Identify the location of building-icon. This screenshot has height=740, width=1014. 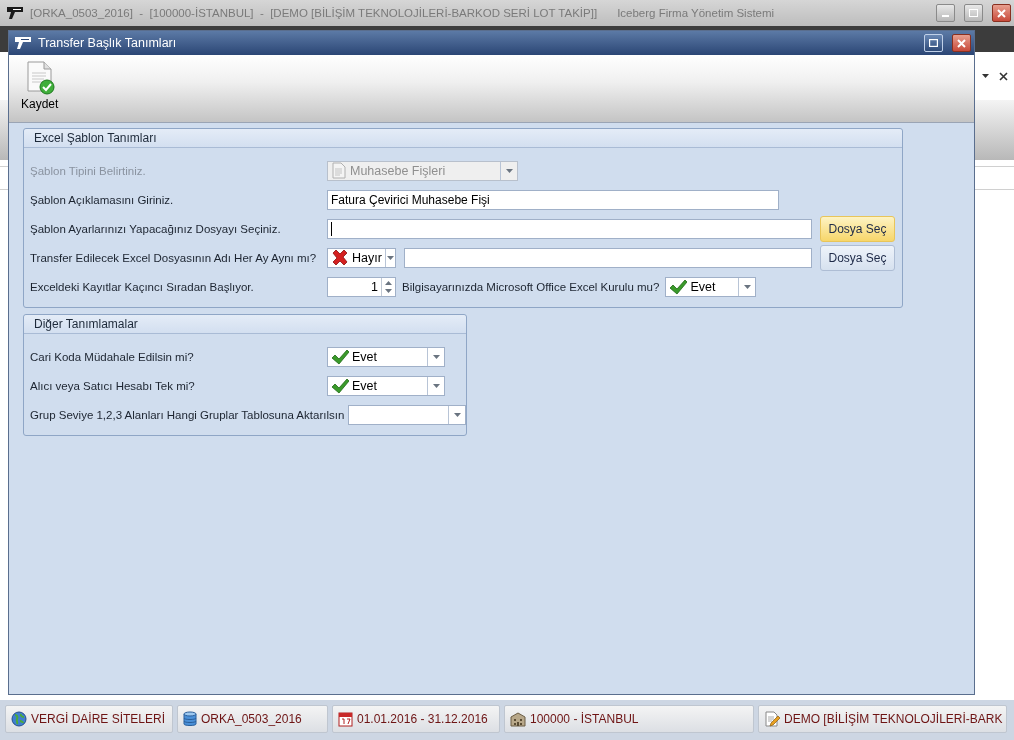
(518, 719).